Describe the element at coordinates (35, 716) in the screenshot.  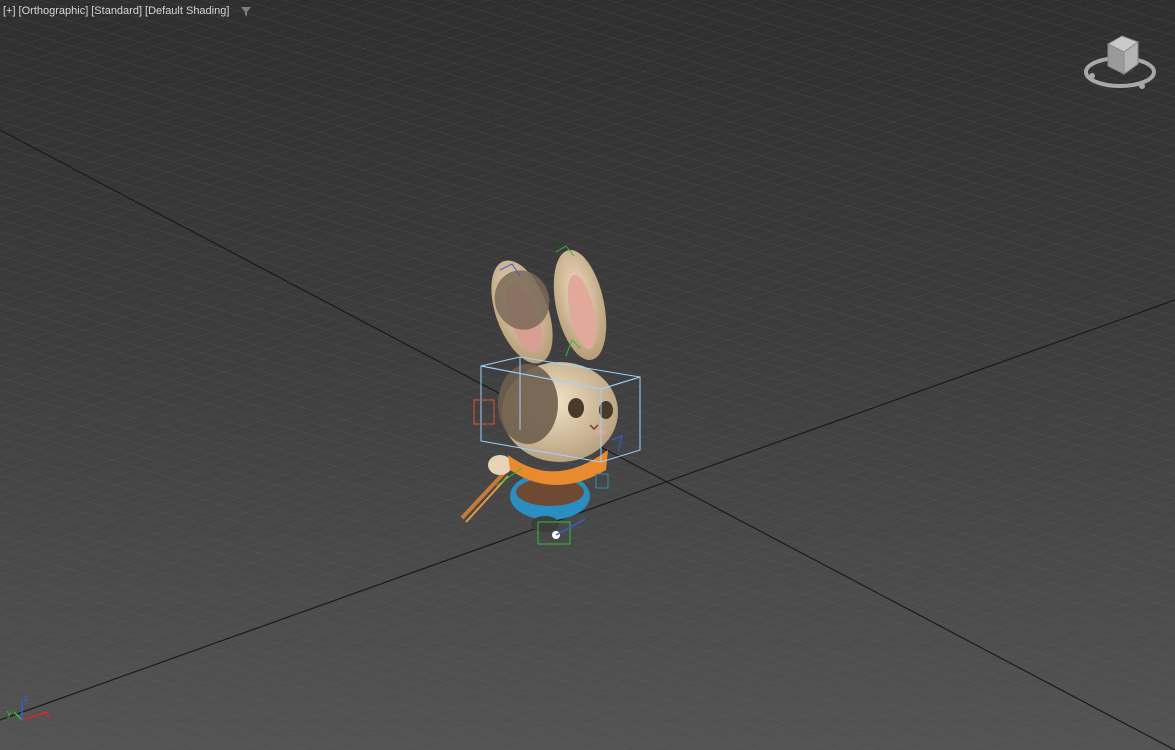
I see `axis-x-line` at that location.